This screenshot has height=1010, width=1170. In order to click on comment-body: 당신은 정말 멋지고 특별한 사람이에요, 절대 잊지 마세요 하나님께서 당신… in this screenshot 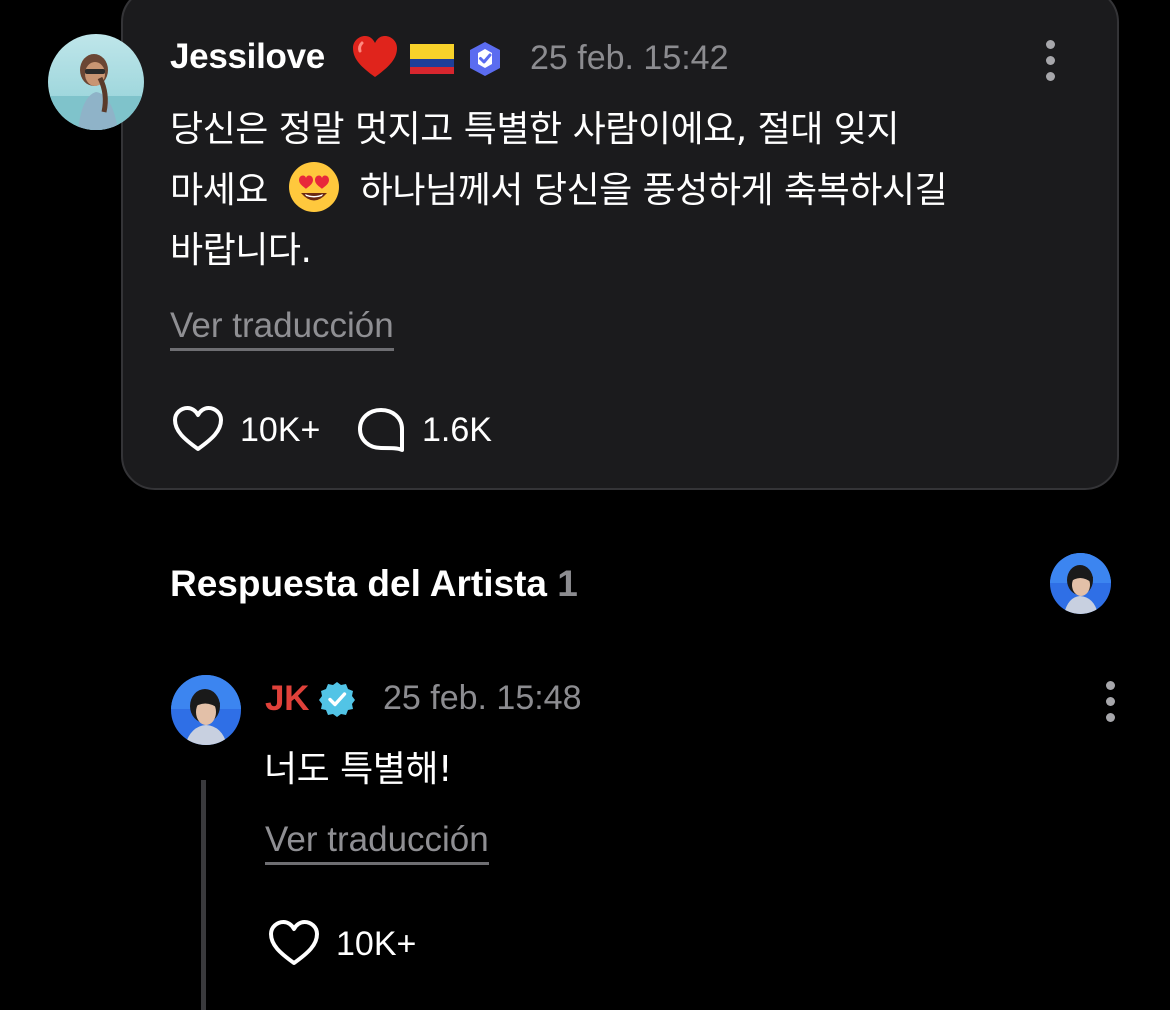, I will do `click(630, 190)`.